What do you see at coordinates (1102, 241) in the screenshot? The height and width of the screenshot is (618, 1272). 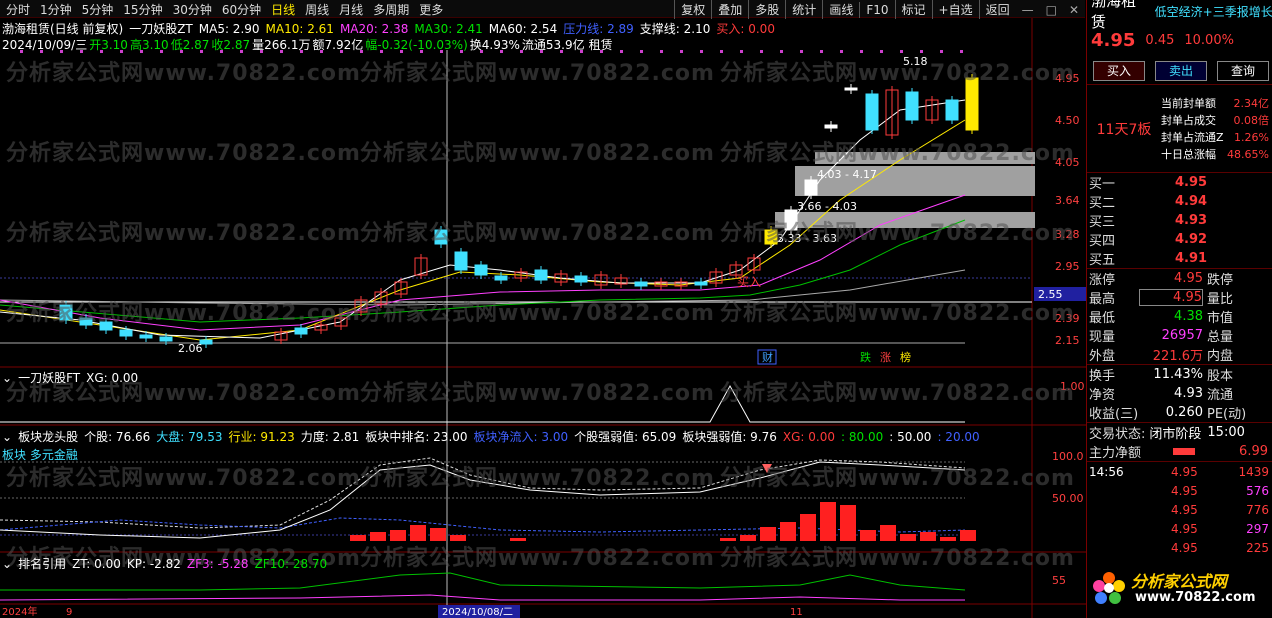 I see `order-label: 买四` at bounding box center [1102, 241].